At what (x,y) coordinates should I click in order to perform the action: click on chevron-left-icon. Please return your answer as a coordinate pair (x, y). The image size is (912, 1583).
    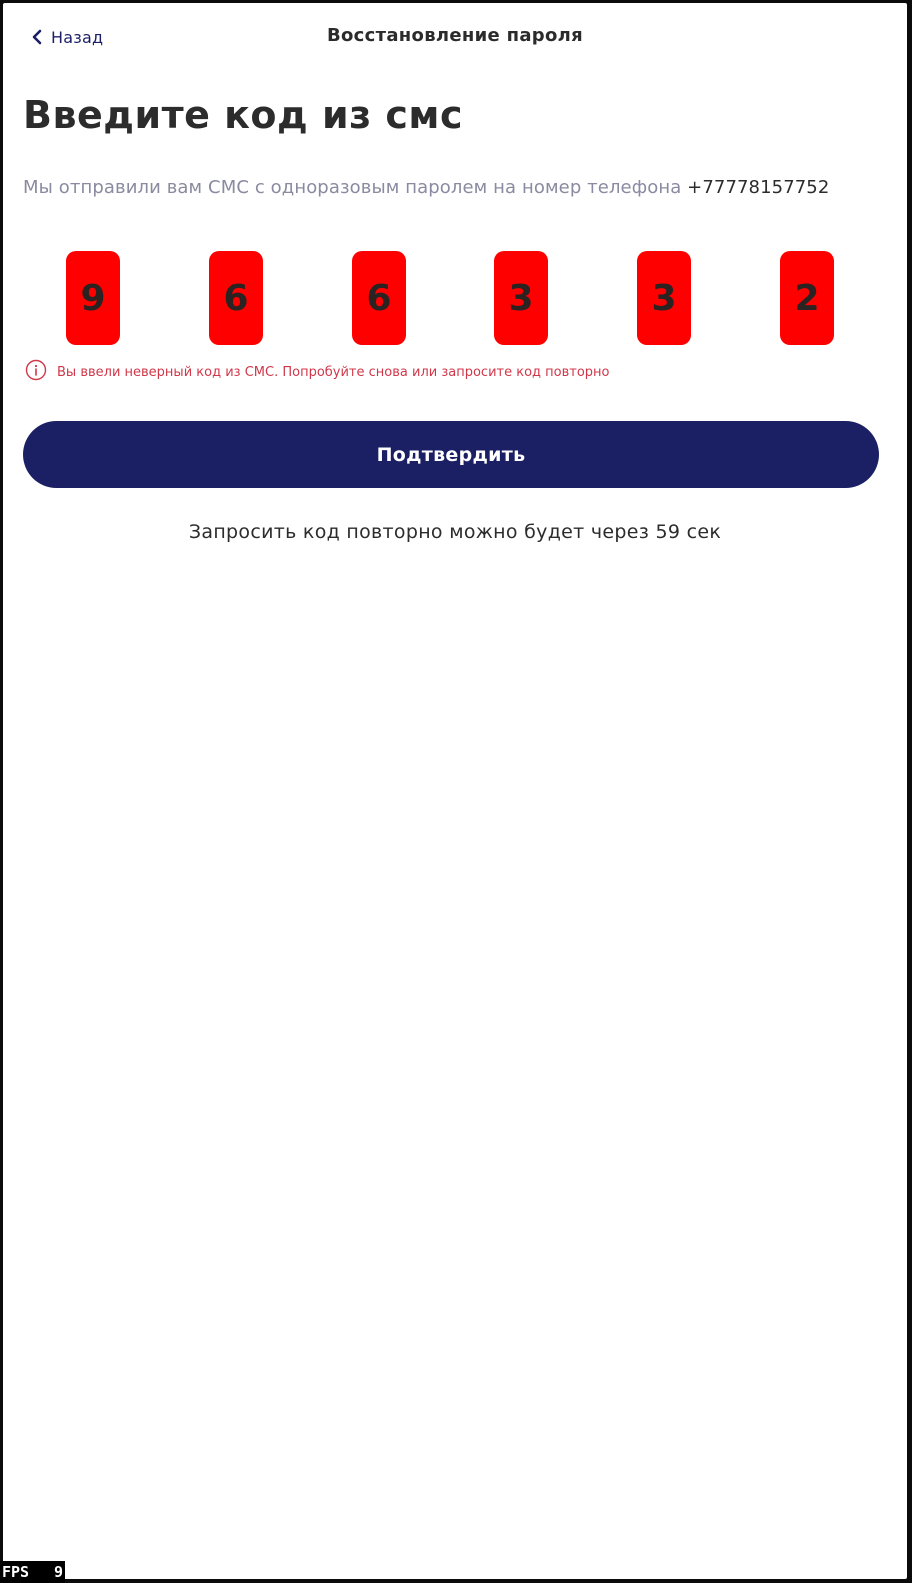
    Looking at the image, I should click on (37, 37).